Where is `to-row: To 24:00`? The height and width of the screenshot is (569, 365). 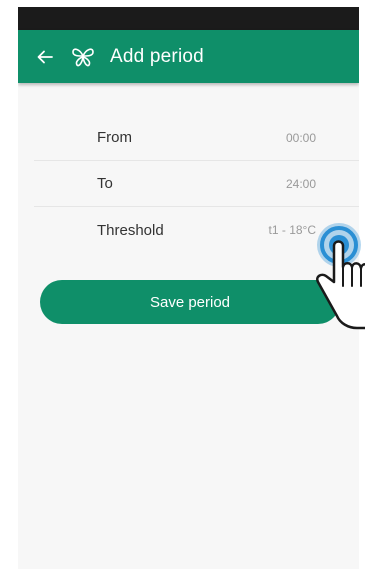
to-row: To 24:00 is located at coordinates (196, 184).